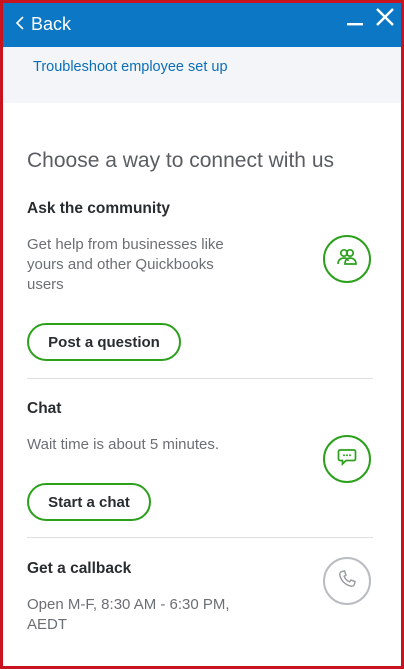 The height and width of the screenshot is (669, 404). I want to click on chat-description-wrap: Wait time is about 5 minutes., so click(200, 445).